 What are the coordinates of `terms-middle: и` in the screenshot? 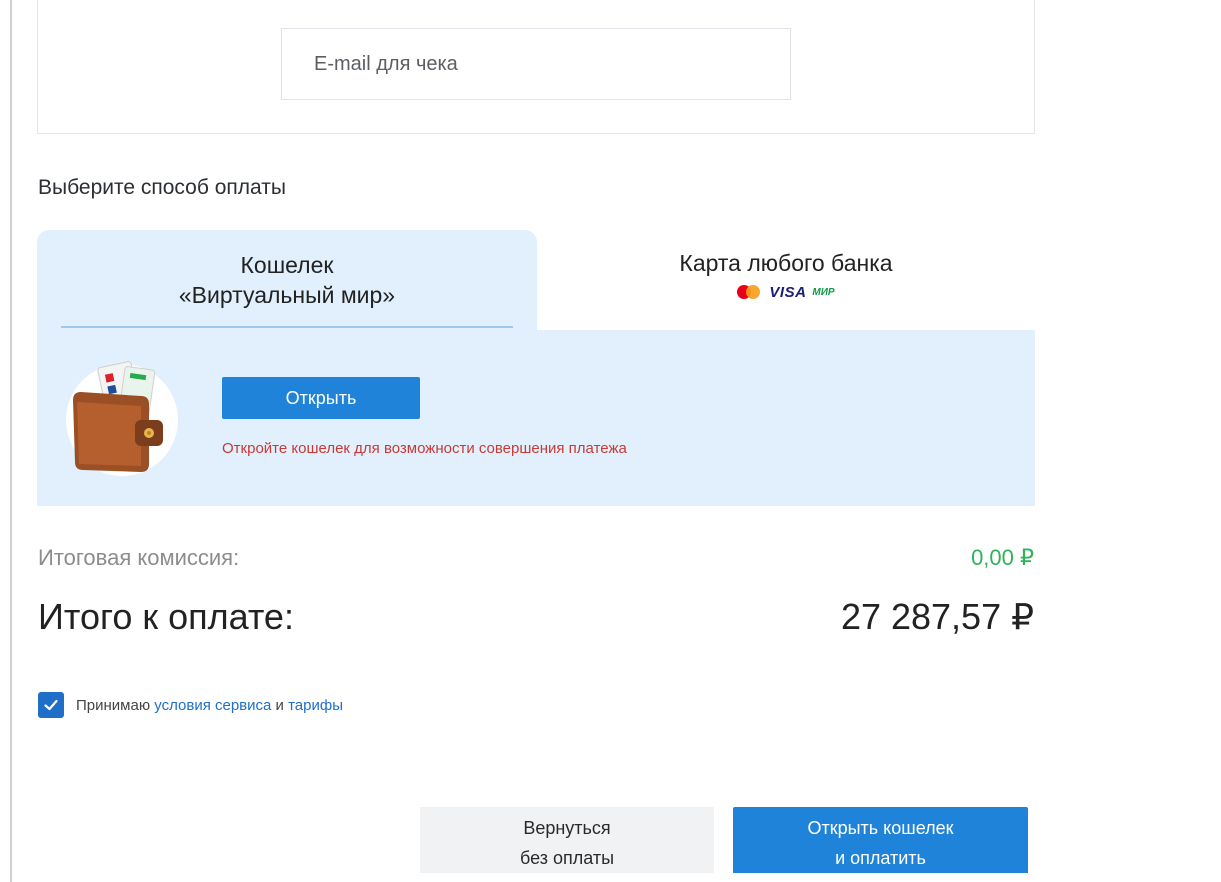 It's located at (279, 705).